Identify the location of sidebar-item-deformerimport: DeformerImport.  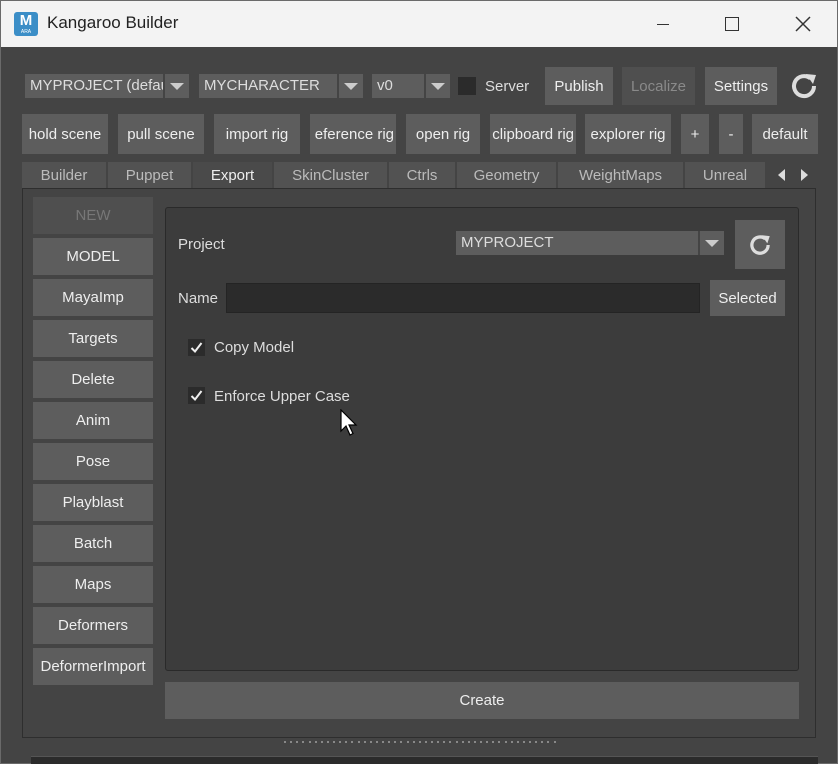
(93, 666).